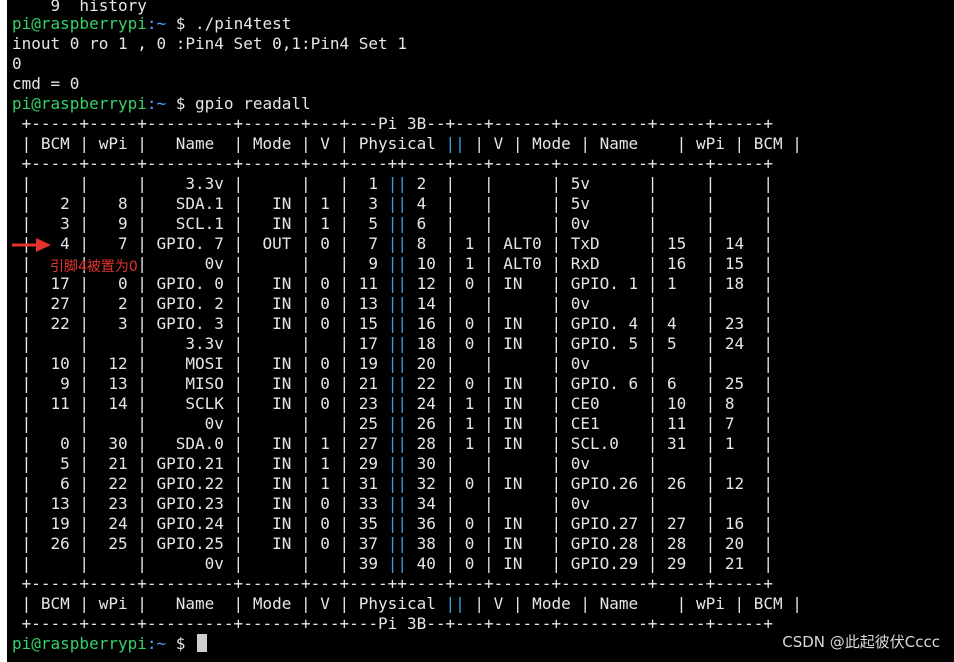 The width and height of the screenshot is (954, 662). Describe the element at coordinates (589, 463) in the screenshot. I see `row-right: 30 | | | 0v | | |` at that location.